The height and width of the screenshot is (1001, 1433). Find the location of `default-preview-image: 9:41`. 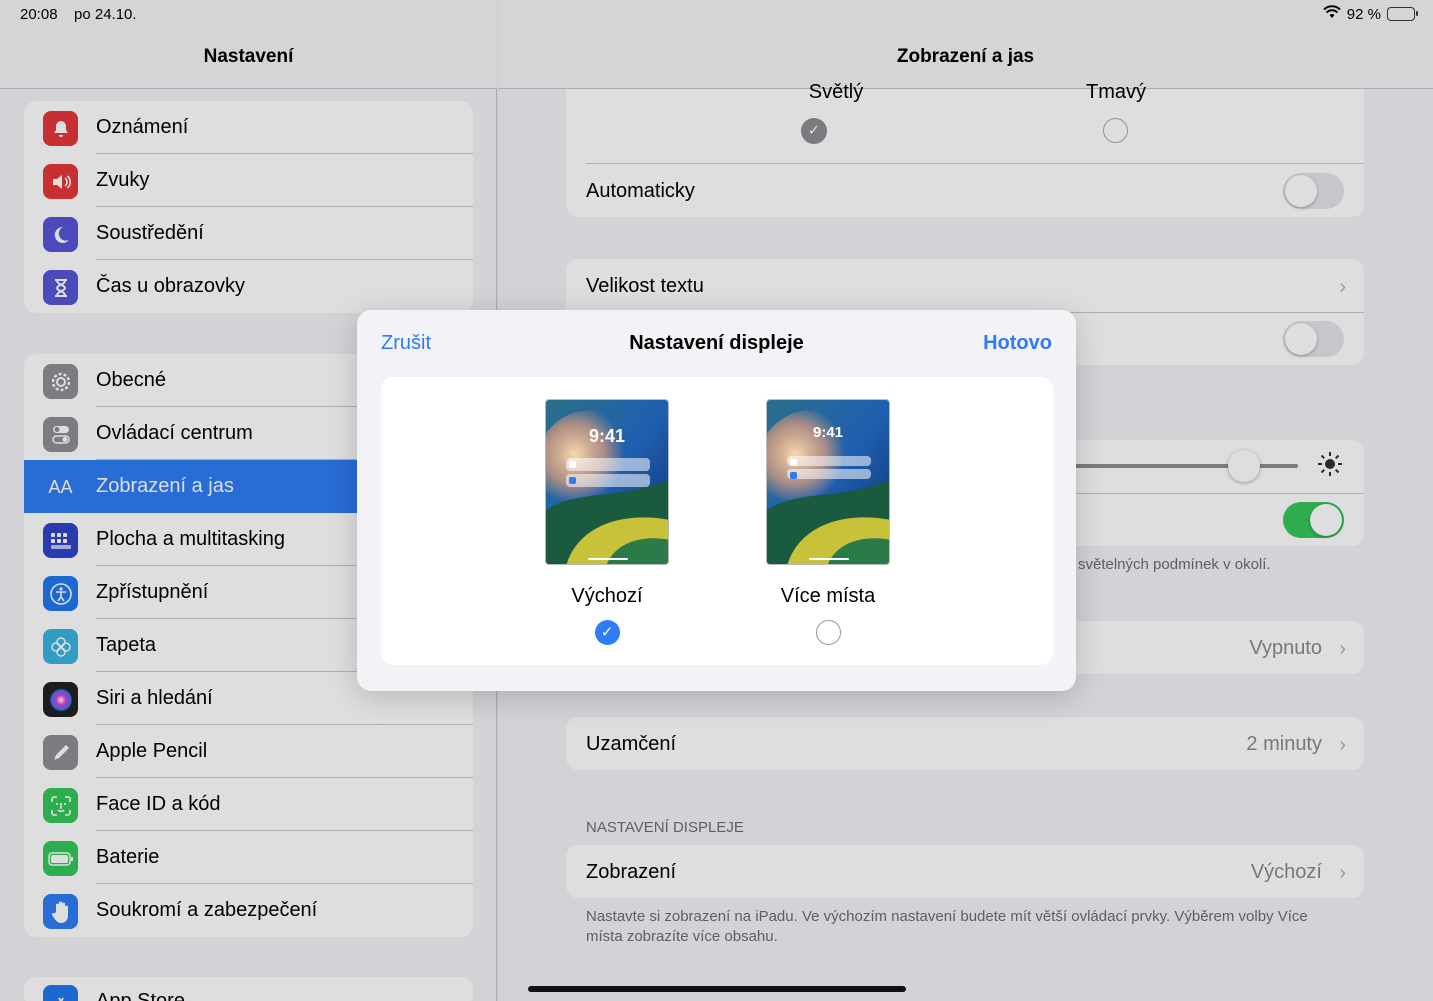

default-preview-image: 9:41 is located at coordinates (607, 482).